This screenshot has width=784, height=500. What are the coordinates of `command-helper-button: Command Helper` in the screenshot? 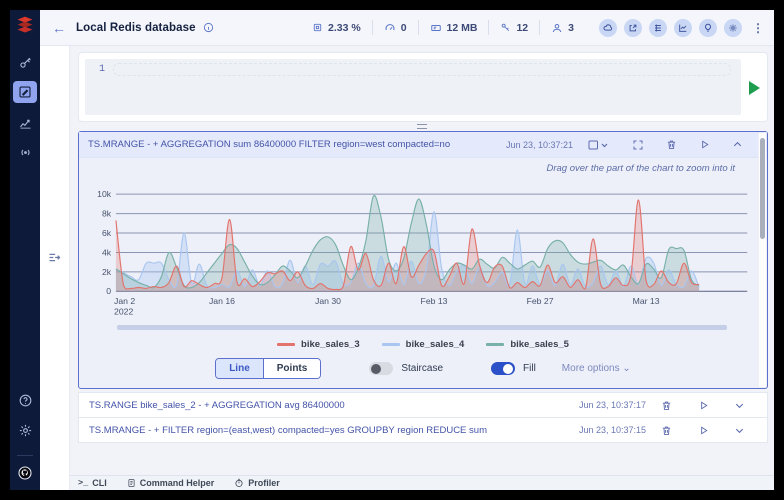 It's located at (171, 483).